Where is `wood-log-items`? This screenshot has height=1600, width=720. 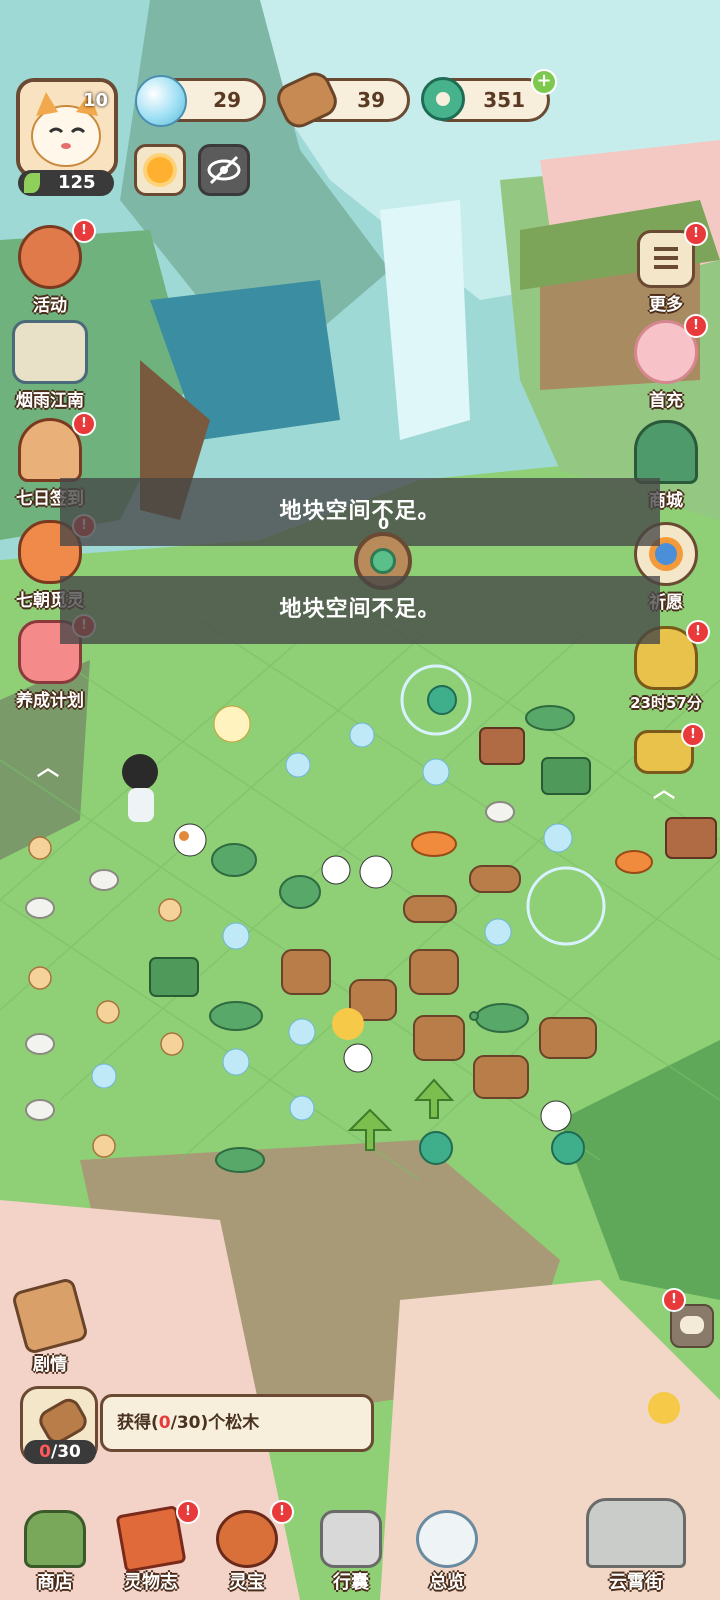 wood-log-items is located at coordinates (439, 982).